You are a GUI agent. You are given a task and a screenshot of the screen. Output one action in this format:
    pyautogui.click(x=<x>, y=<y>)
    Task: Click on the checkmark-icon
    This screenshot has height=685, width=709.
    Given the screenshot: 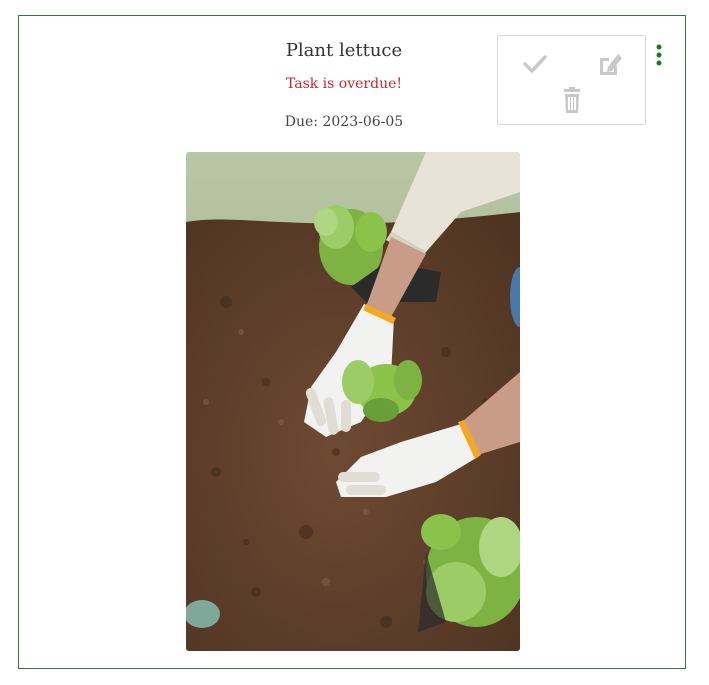 What is the action you would take?
    pyautogui.click(x=535, y=64)
    